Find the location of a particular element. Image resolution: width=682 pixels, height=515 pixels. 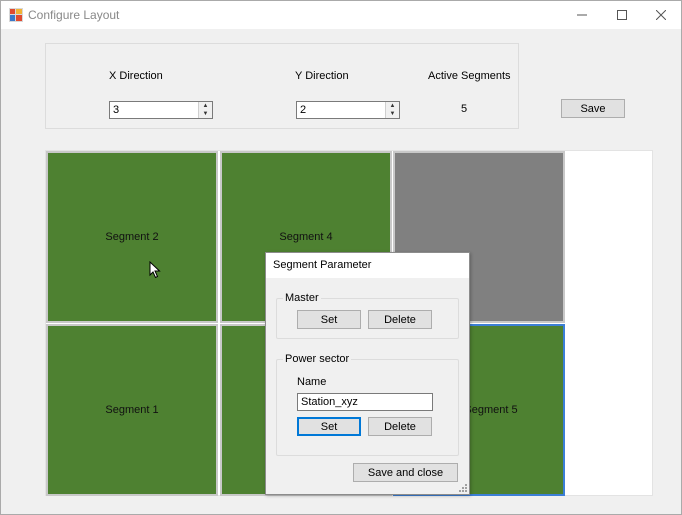

power-sector-name-input: Station_xyz is located at coordinates (365, 402).